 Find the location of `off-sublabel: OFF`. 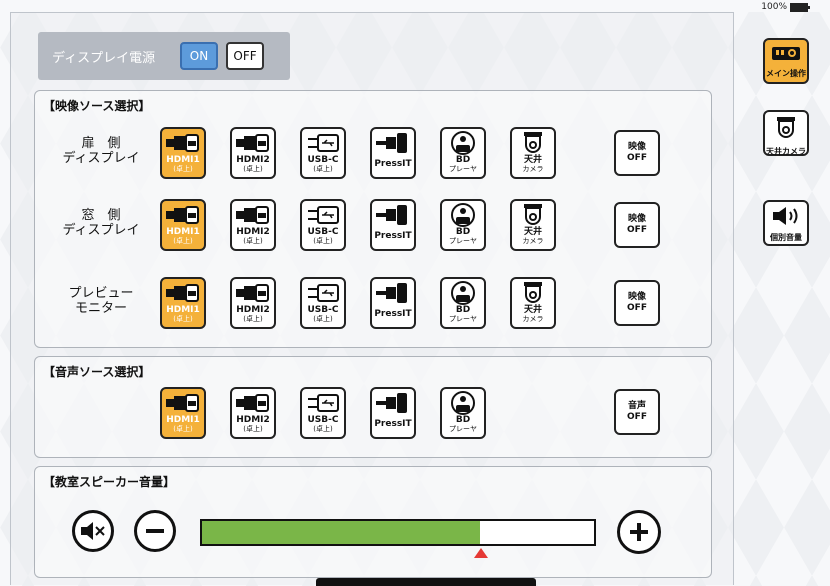

off-sublabel: OFF is located at coordinates (637, 308).